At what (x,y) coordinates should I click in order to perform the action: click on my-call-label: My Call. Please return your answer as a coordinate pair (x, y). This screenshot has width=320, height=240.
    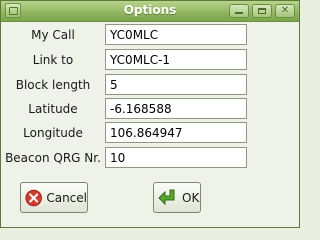
    Looking at the image, I should click on (53, 35).